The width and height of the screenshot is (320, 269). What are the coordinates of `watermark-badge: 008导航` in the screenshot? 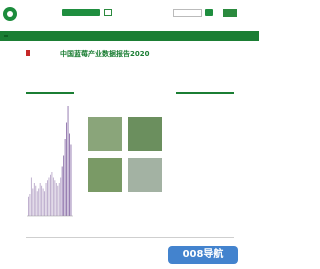 It's located at (203, 255).